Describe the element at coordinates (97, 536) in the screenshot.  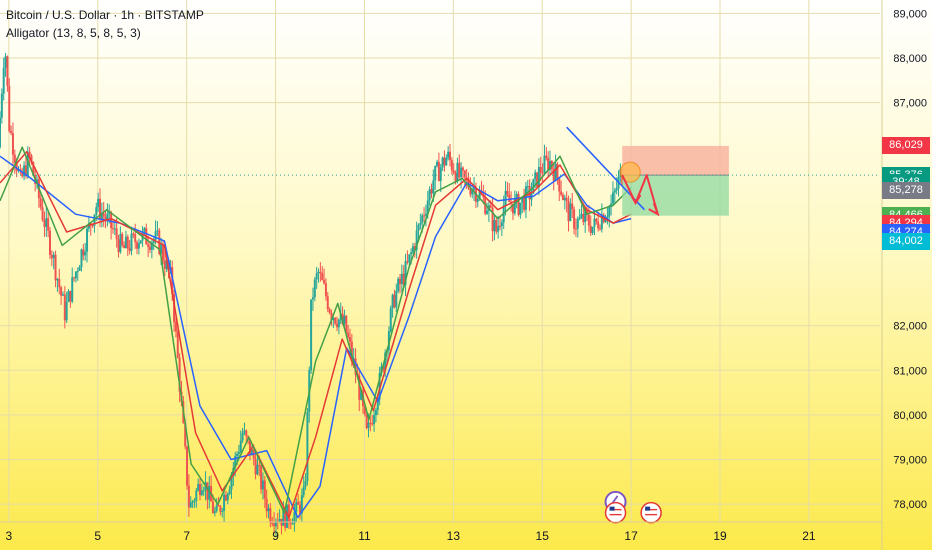
I see `x-tick-label: 5` at that location.